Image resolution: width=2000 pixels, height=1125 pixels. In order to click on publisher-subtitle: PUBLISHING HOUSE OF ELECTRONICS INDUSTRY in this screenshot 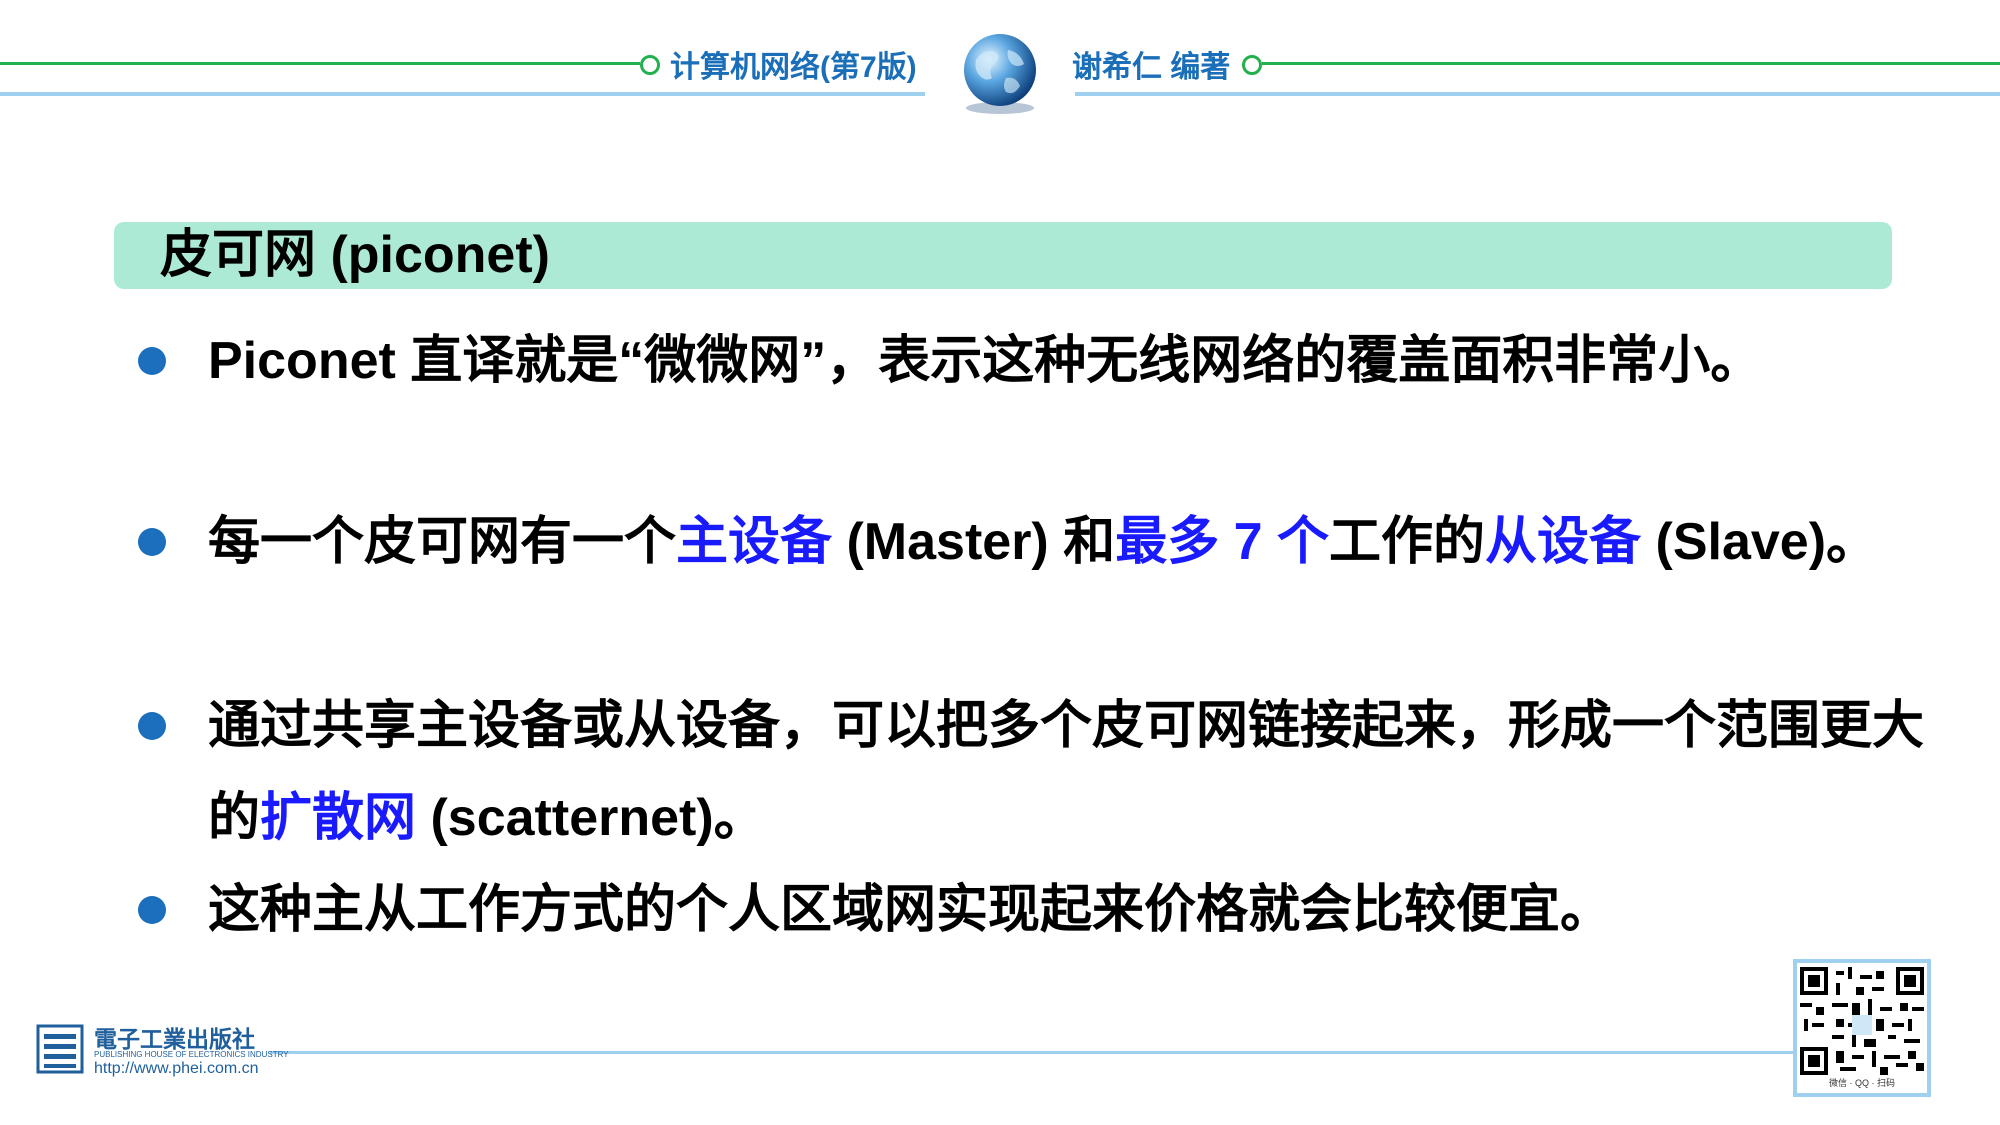, I will do `click(191, 1054)`.